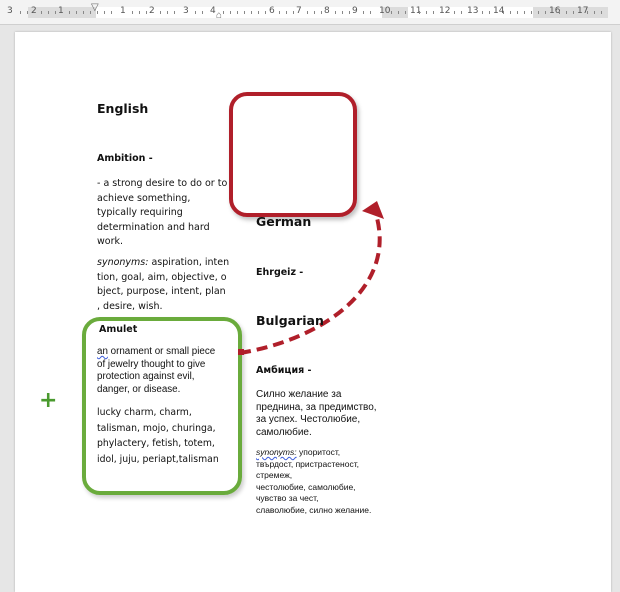  Describe the element at coordinates (284, 432) in the screenshot. I see `definition-line: самолюбие.` at that location.